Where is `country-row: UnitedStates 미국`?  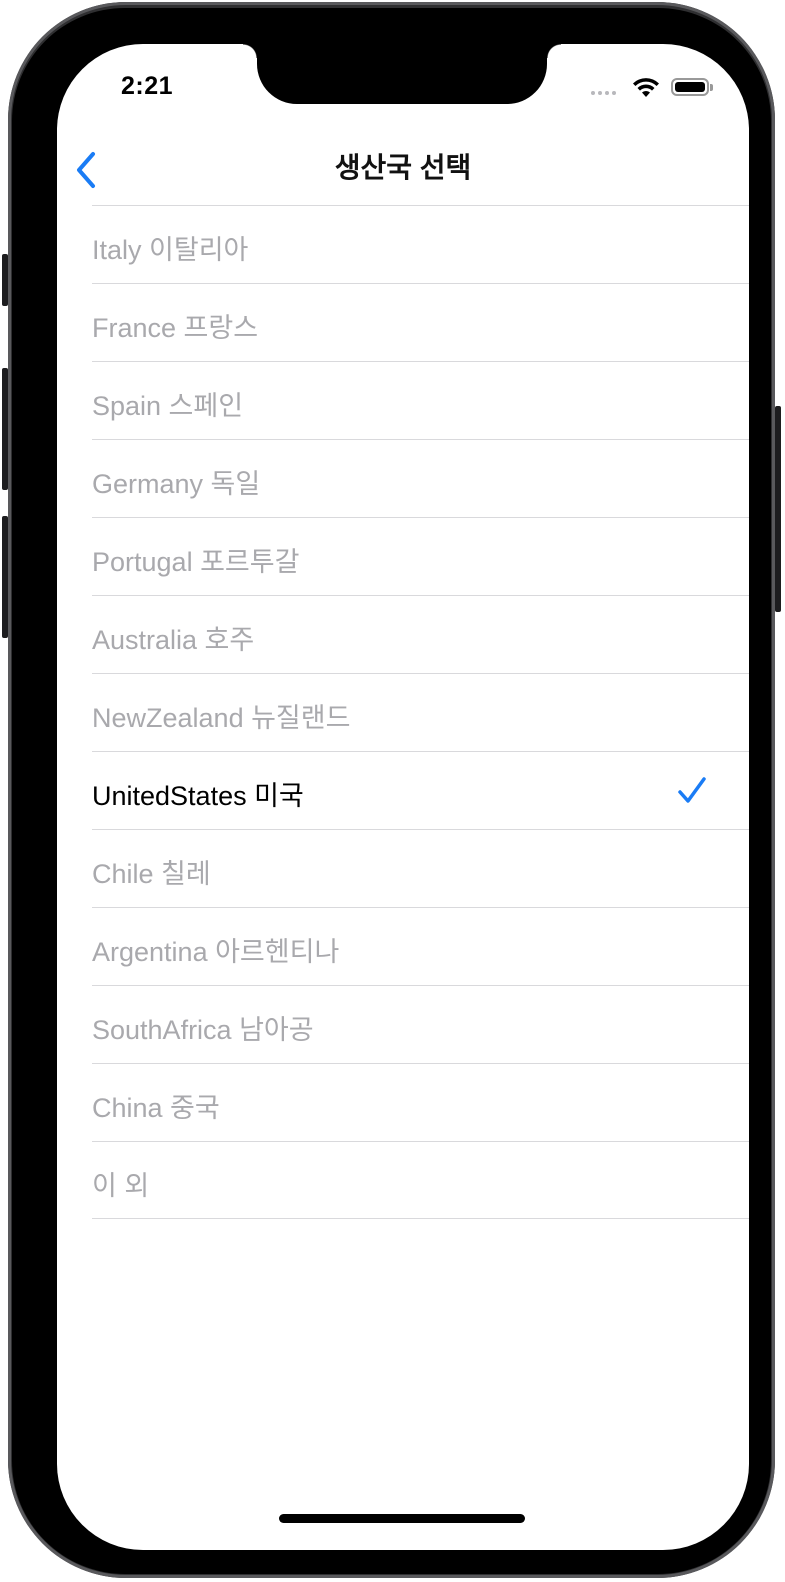 country-row: UnitedStates 미국 is located at coordinates (420, 790).